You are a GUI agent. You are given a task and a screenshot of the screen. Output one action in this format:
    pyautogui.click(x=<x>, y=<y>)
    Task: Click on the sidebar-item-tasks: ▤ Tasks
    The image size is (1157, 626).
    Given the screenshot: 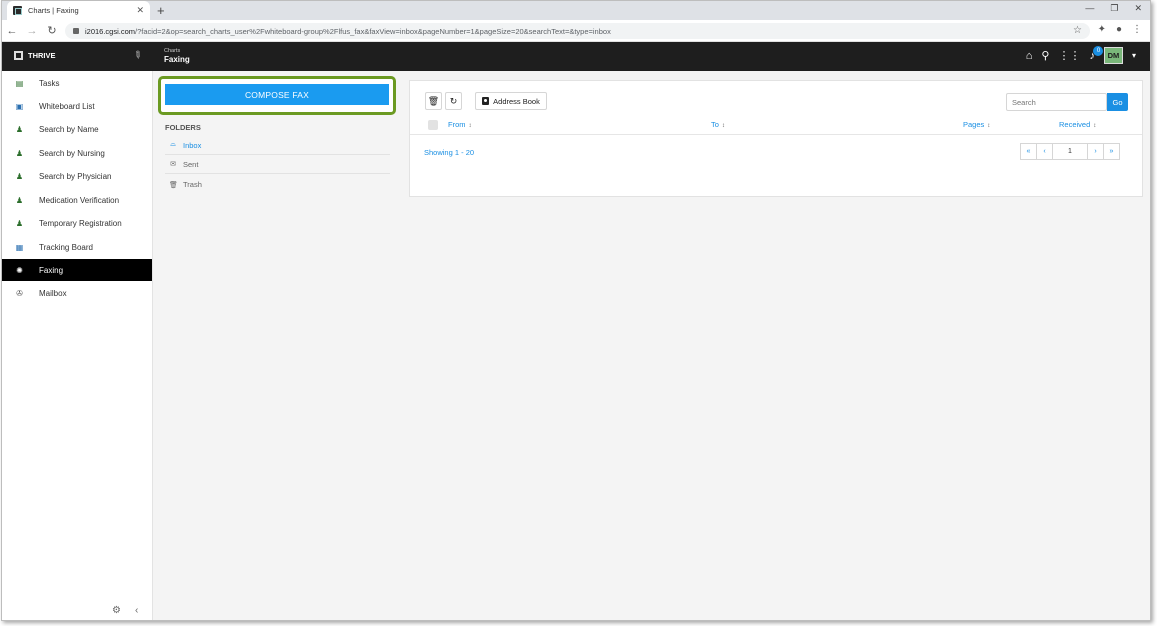 What is the action you would take?
    pyautogui.click(x=77, y=83)
    